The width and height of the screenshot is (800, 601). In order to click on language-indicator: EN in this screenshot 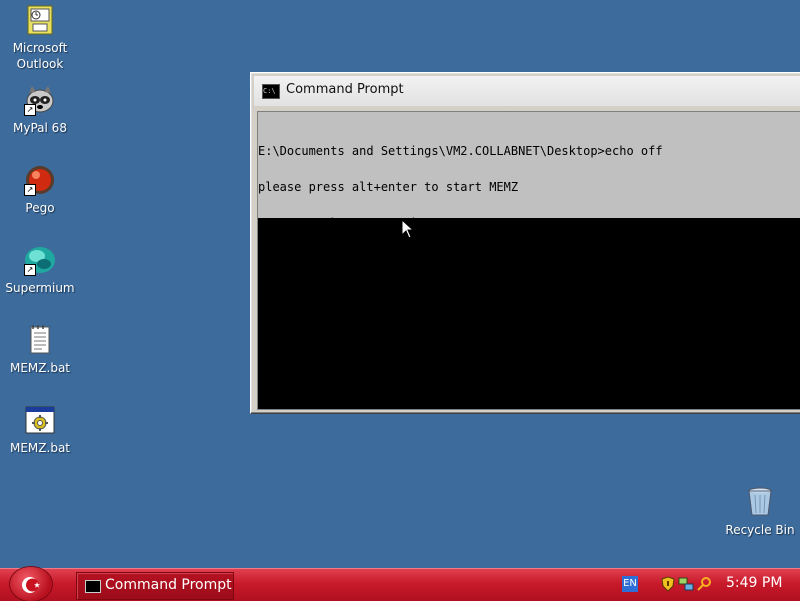, I will do `click(630, 584)`.